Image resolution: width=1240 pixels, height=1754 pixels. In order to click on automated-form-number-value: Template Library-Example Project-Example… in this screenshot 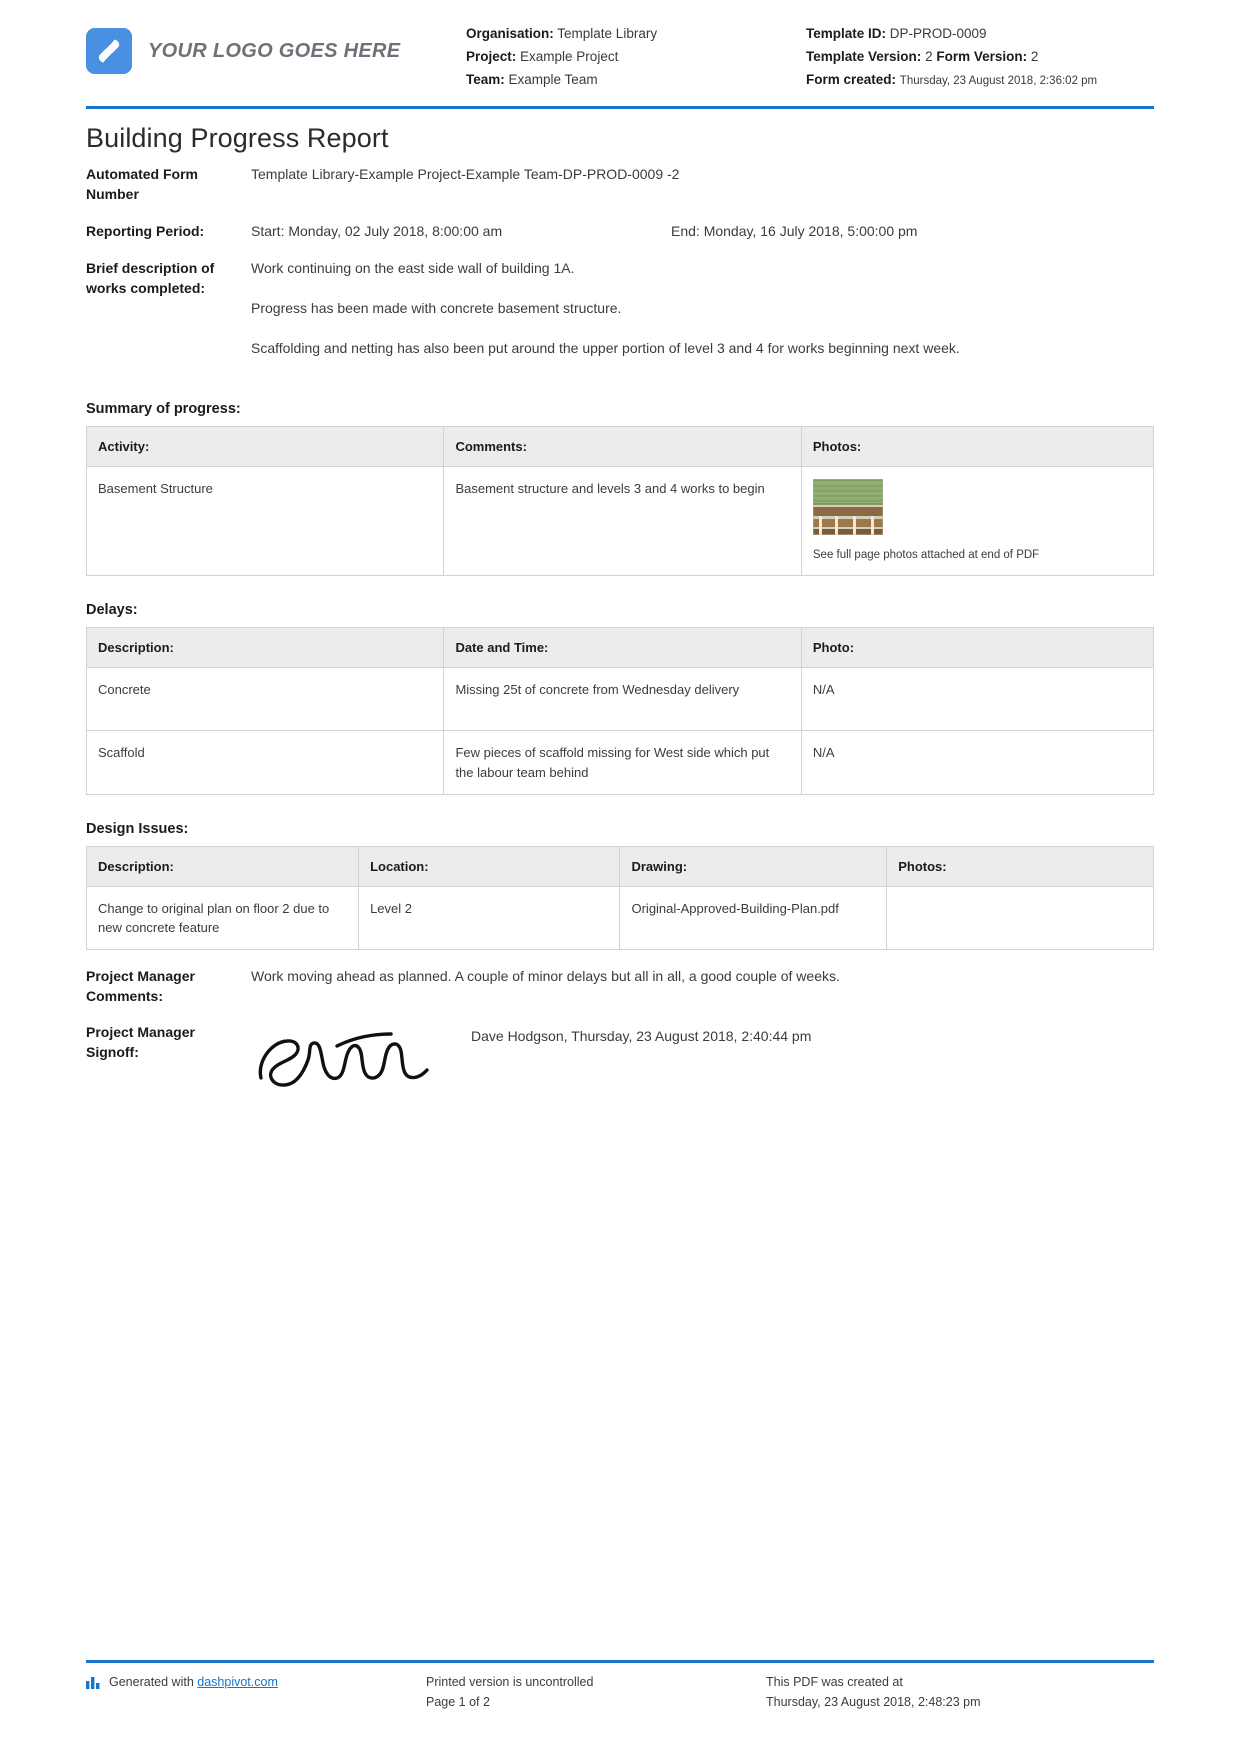, I will do `click(465, 174)`.